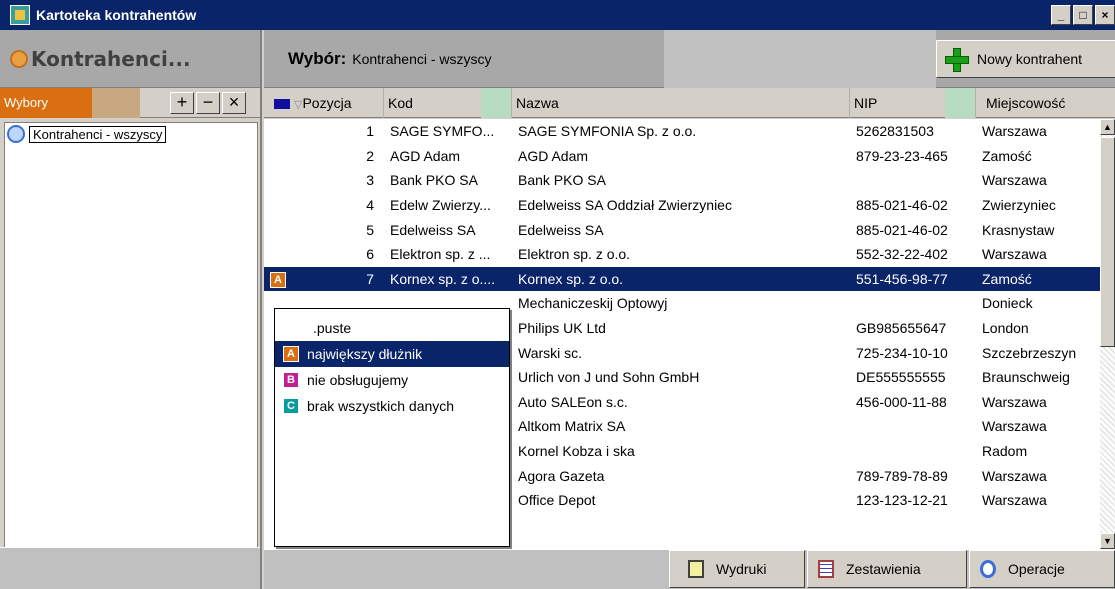  Describe the element at coordinates (433, 229) in the screenshot. I see `cell-kod: Edelweiss SA` at that location.